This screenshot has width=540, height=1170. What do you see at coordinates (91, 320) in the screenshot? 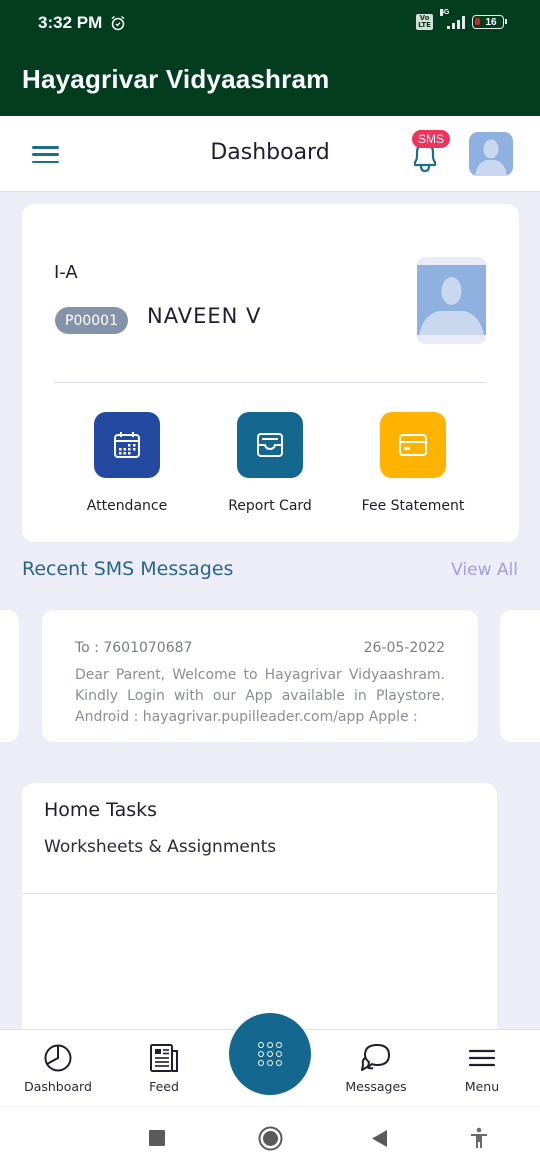
I see `student-id-badge: P00001` at bounding box center [91, 320].